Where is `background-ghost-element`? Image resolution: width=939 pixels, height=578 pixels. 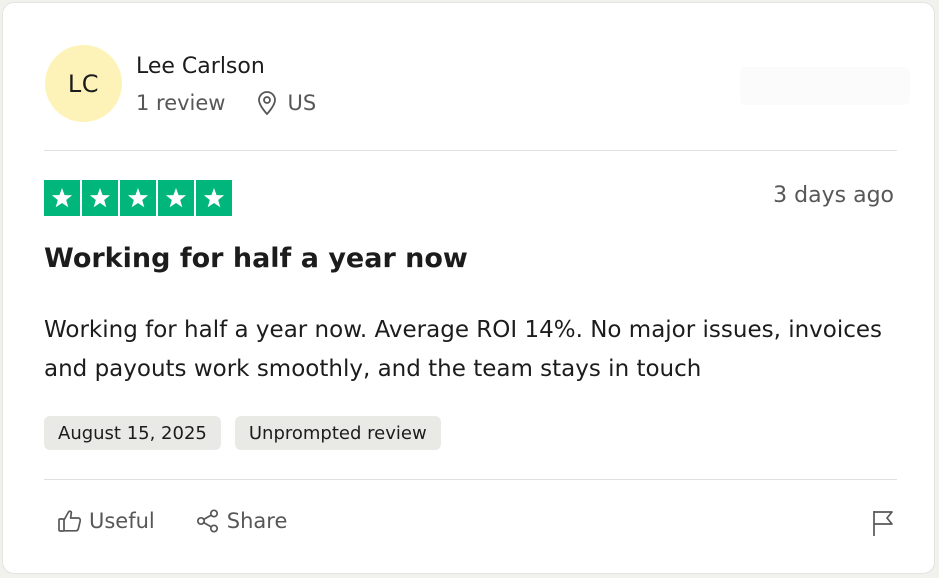 background-ghost-element is located at coordinates (825, 86).